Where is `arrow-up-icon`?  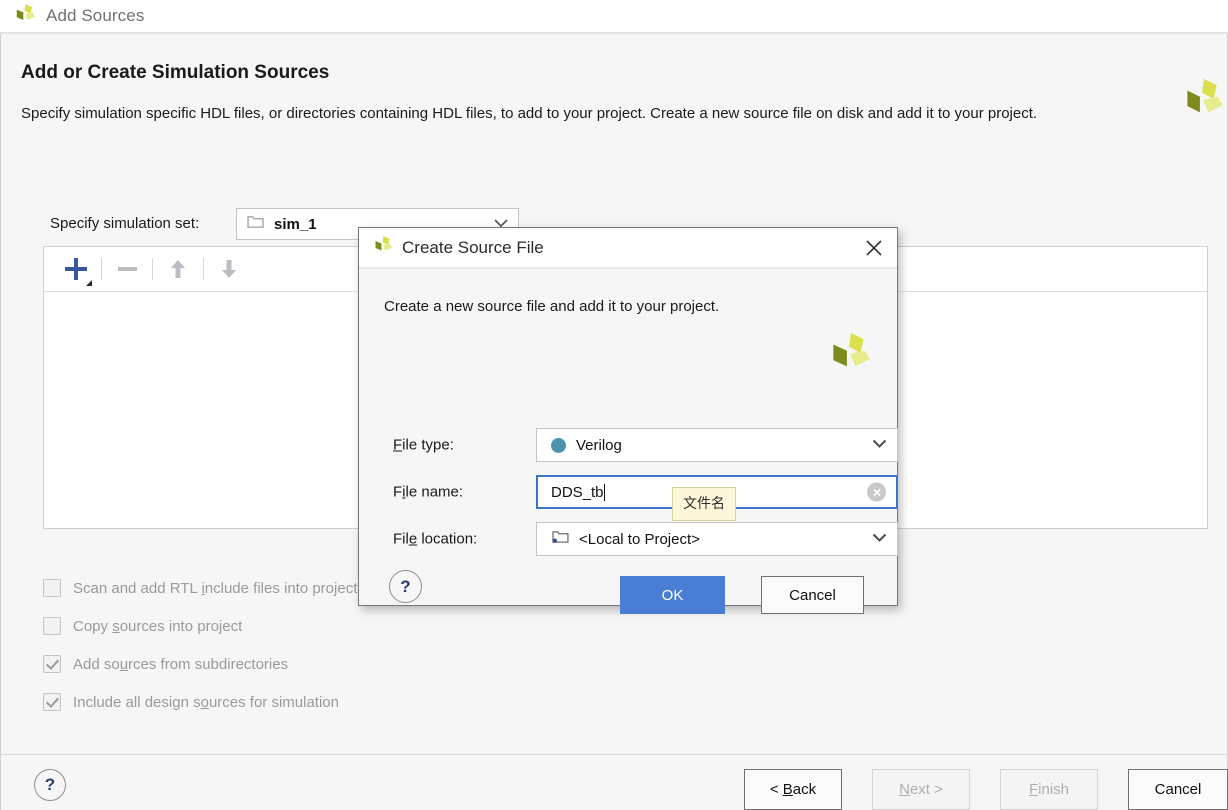
arrow-up-icon is located at coordinates (178, 269).